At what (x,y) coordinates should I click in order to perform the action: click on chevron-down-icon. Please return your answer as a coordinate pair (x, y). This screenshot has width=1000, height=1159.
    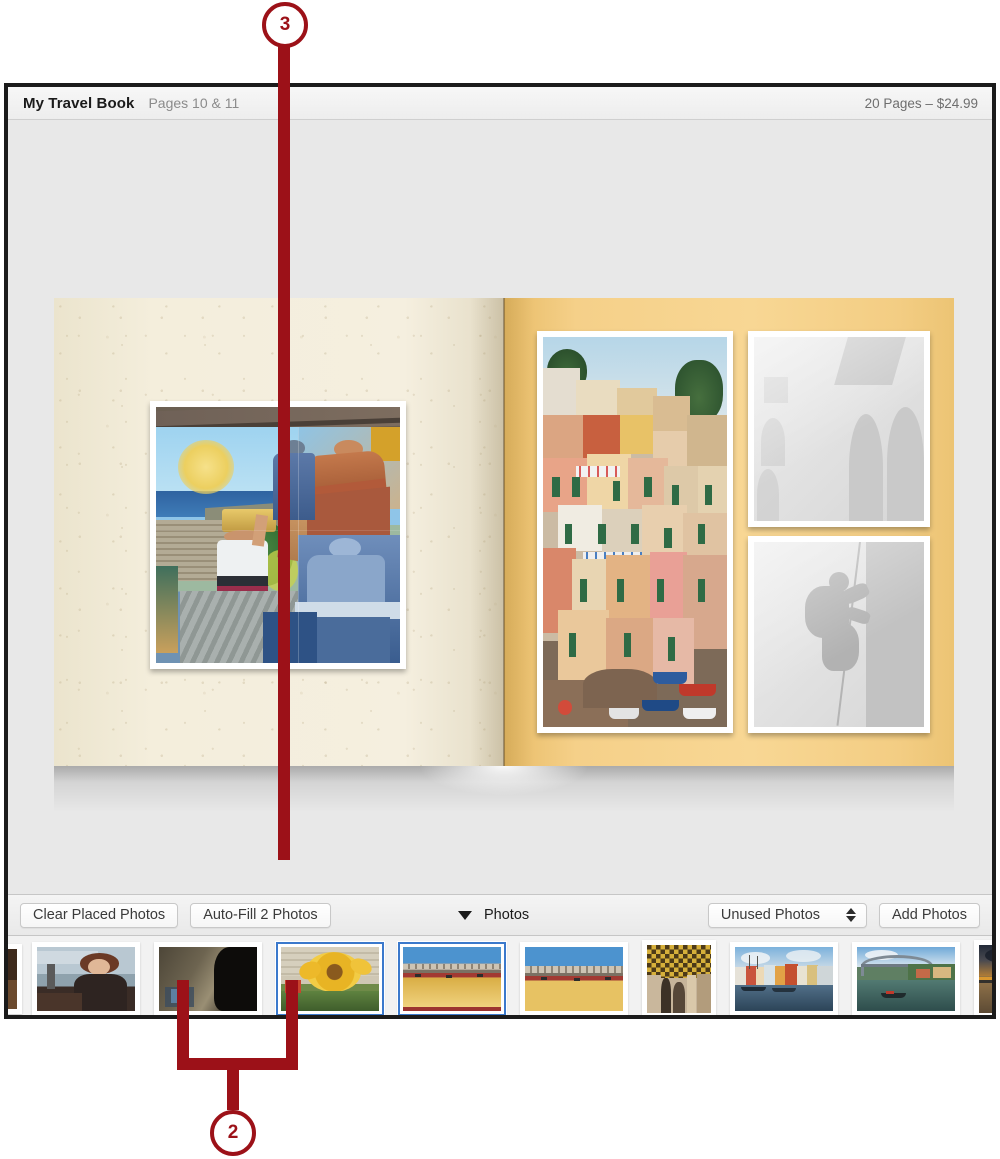
    Looking at the image, I should click on (465, 915).